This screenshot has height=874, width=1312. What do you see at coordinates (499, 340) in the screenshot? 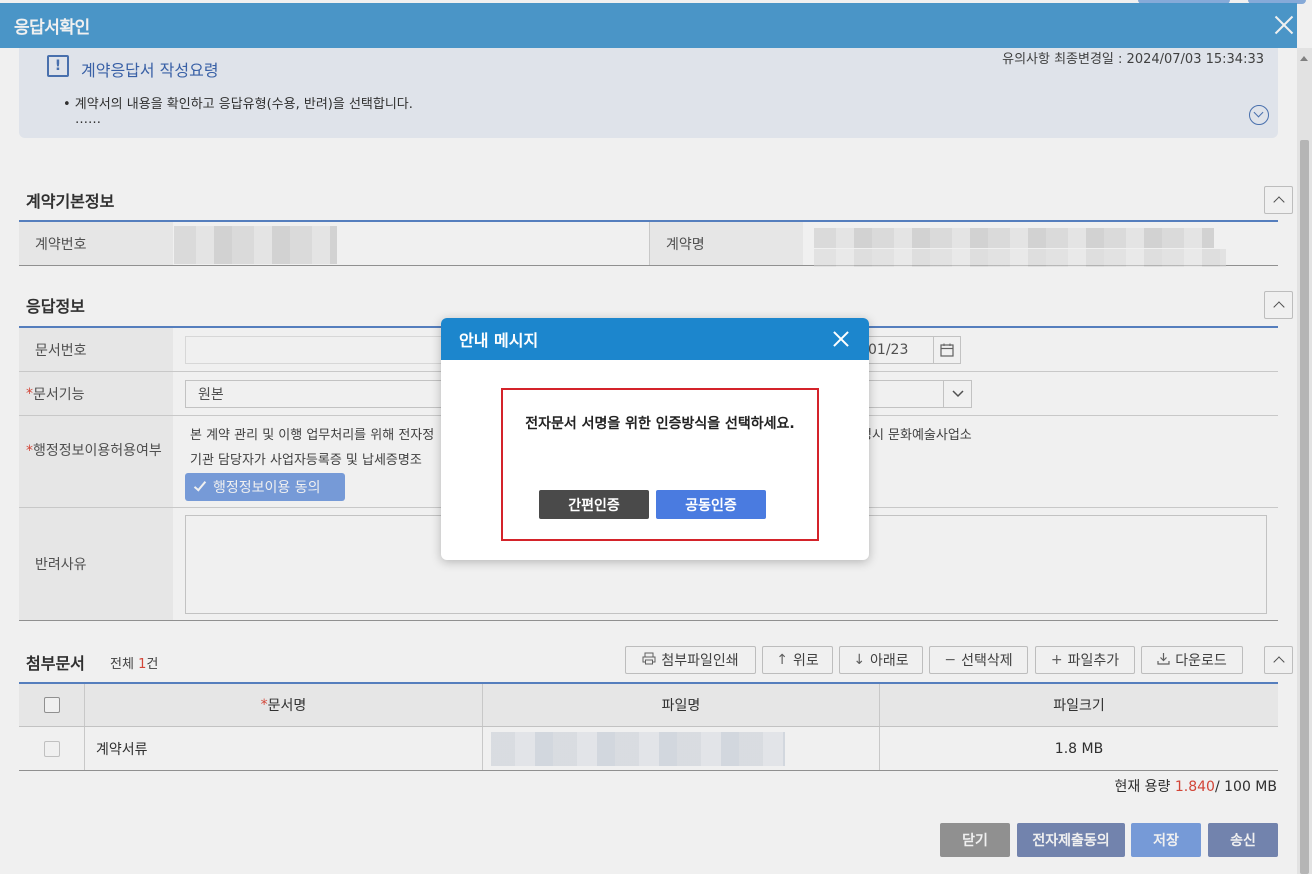
I see `modal-title: 안내 메시지` at bounding box center [499, 340].